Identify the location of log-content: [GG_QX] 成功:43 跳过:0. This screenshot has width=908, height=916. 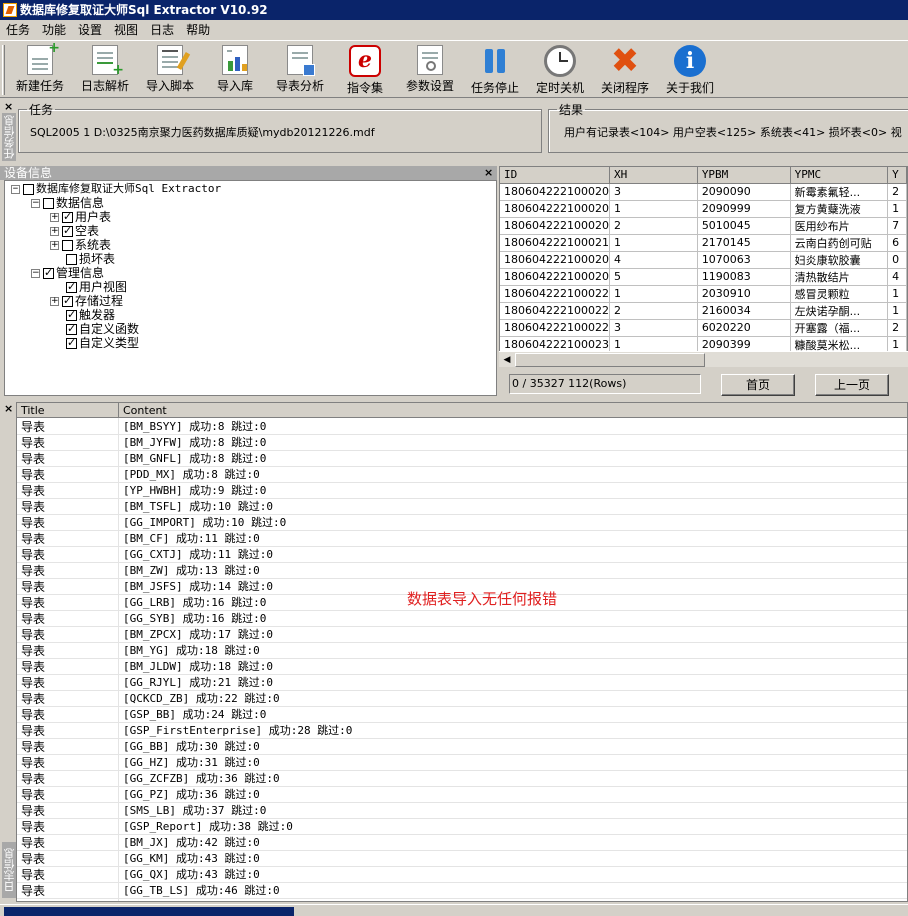
(191, 874).